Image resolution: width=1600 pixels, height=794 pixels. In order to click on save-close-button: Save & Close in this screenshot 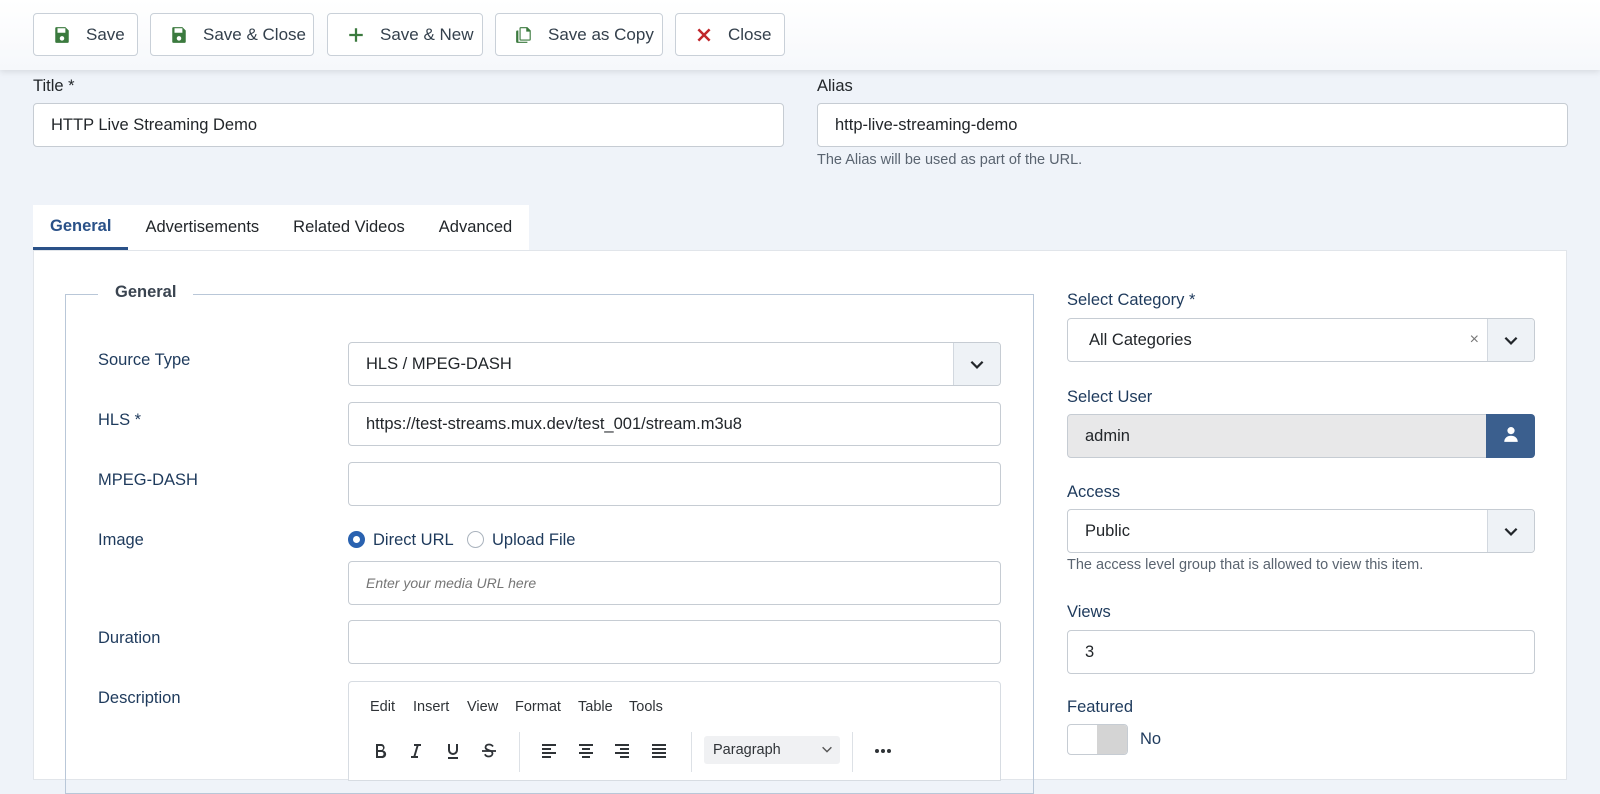, I will do `click(232, 34)`.